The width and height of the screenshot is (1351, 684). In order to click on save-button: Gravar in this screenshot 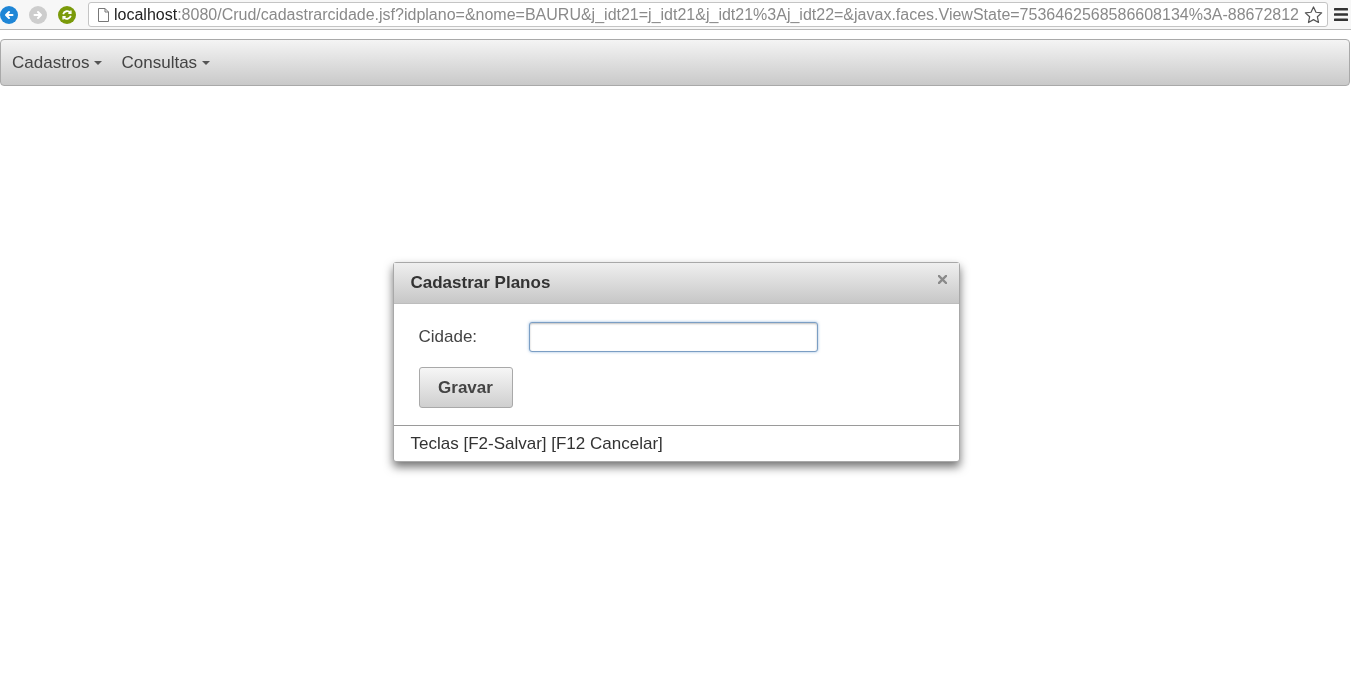, I will do `click(465, 387)`.